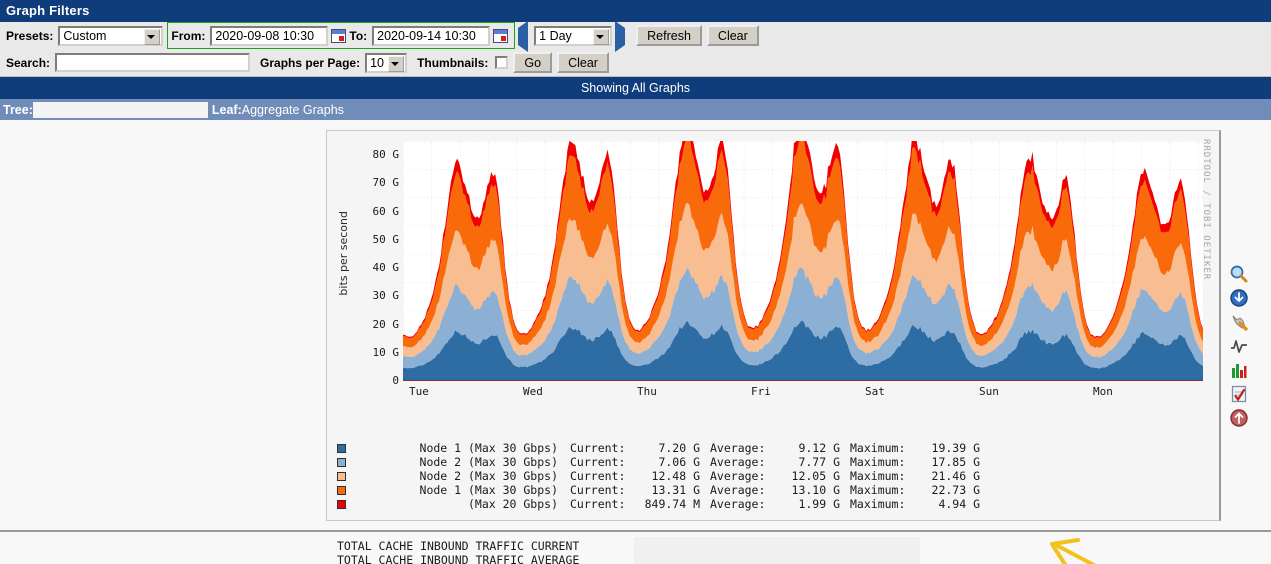  I want to click on graphs-per-page-select: 10, so click(386, 62).